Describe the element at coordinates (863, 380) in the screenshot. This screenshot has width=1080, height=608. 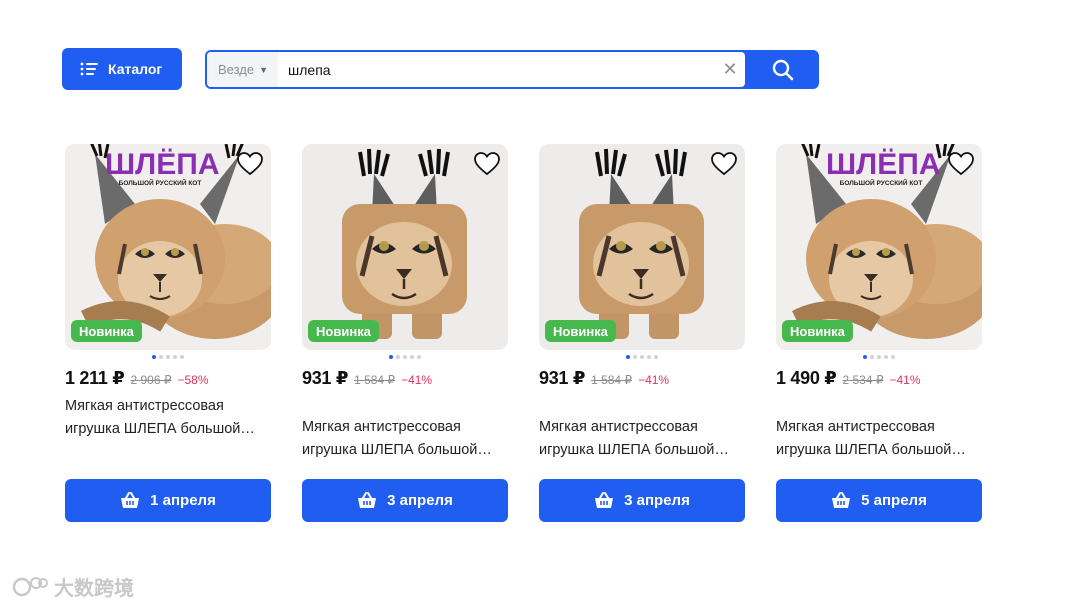
I see `old-price: 2 534 ₽` at that location.